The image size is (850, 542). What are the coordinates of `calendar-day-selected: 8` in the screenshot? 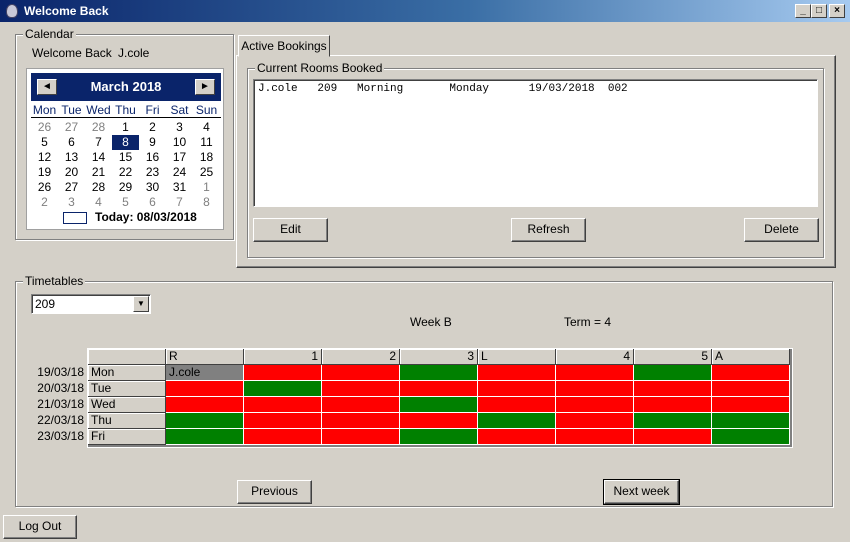 It's located at (125, 142).